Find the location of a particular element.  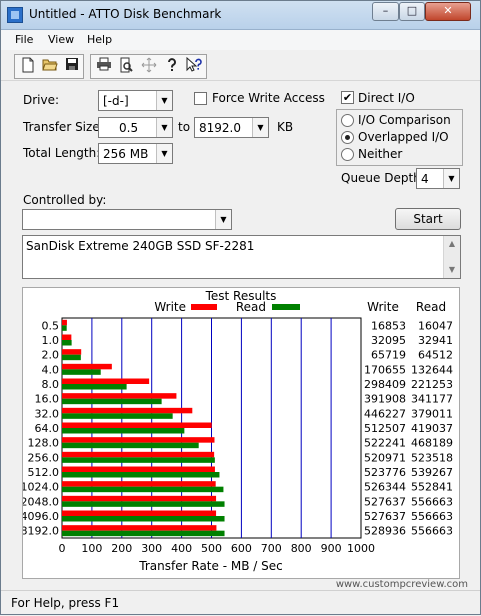

read-value: 468189 is located at coordinates (432, 443).